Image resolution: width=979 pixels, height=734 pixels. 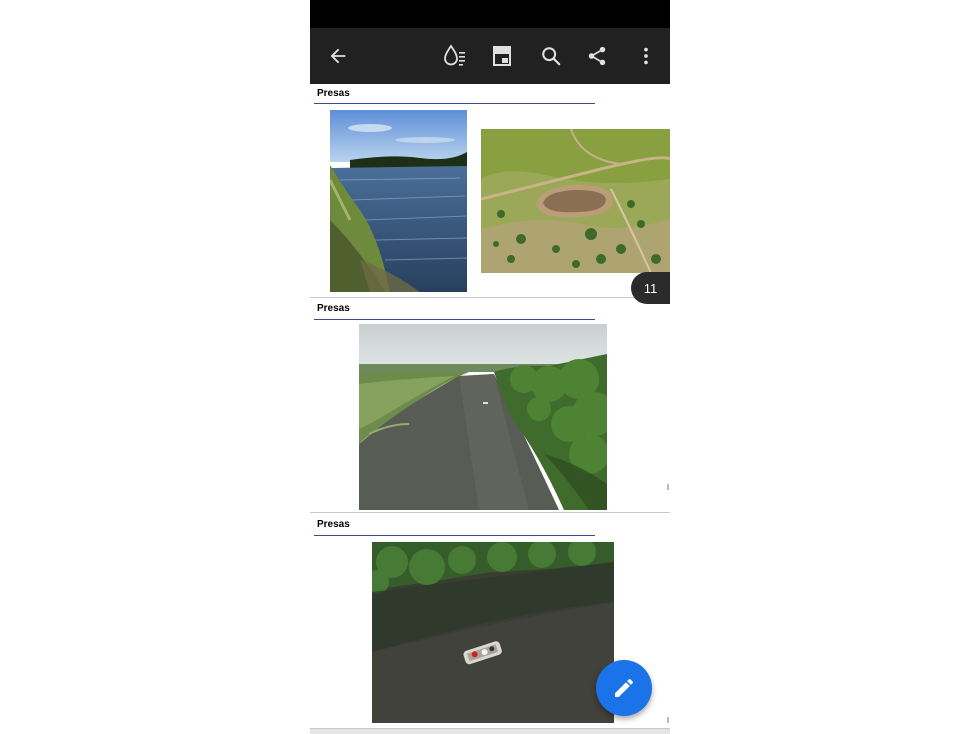 I want to click on more-options-button, so click(x=646, y=56).